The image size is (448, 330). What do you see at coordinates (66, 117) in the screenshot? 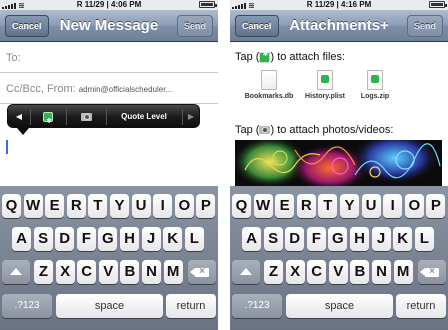
I see `popup-divider` at bounding box center [66, 117].